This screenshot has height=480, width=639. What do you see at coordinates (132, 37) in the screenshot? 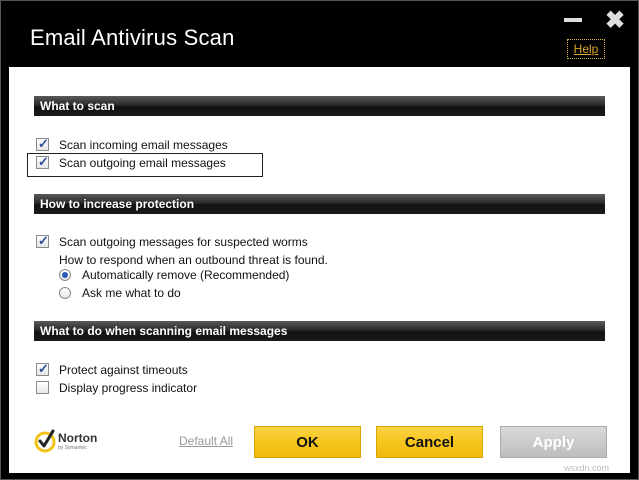
I see `window-title: Email Antivirus Scan` at bounding box center [132, 37].